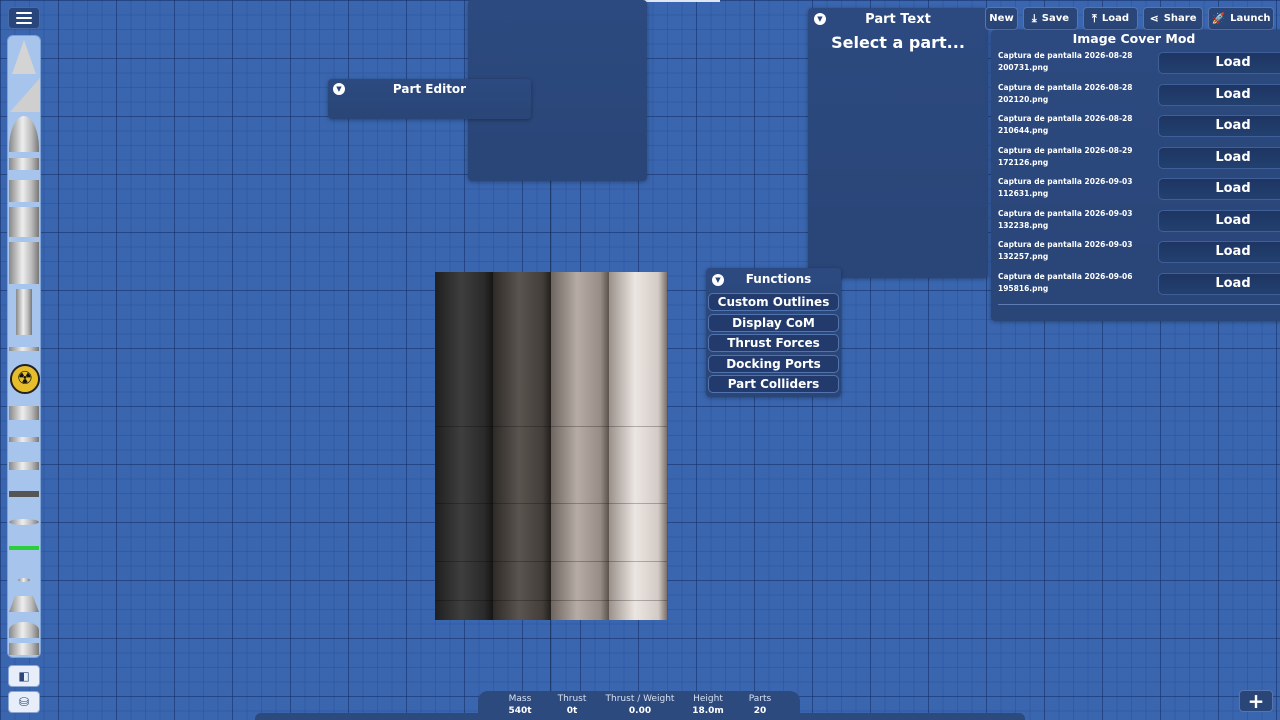  What do you see at coordinates (24, 604) in the screenshot?
I see `adapter-part` at bounding box center [24, 604].